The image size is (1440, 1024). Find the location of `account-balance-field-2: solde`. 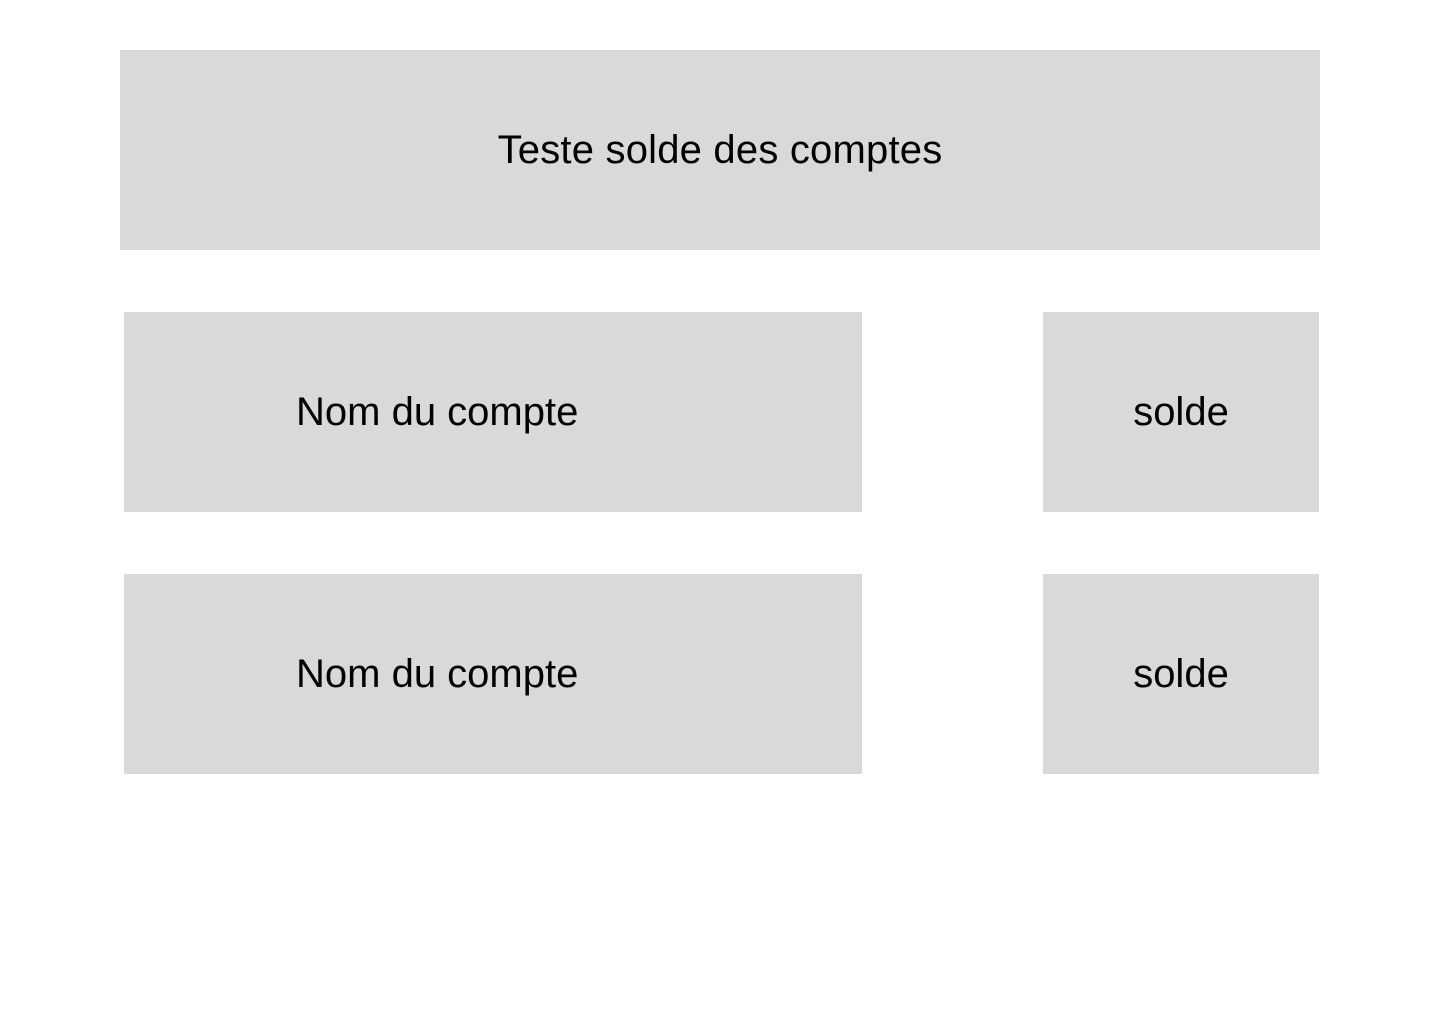

account-balance-field-2: solde is located at coordinates (1181, 674).